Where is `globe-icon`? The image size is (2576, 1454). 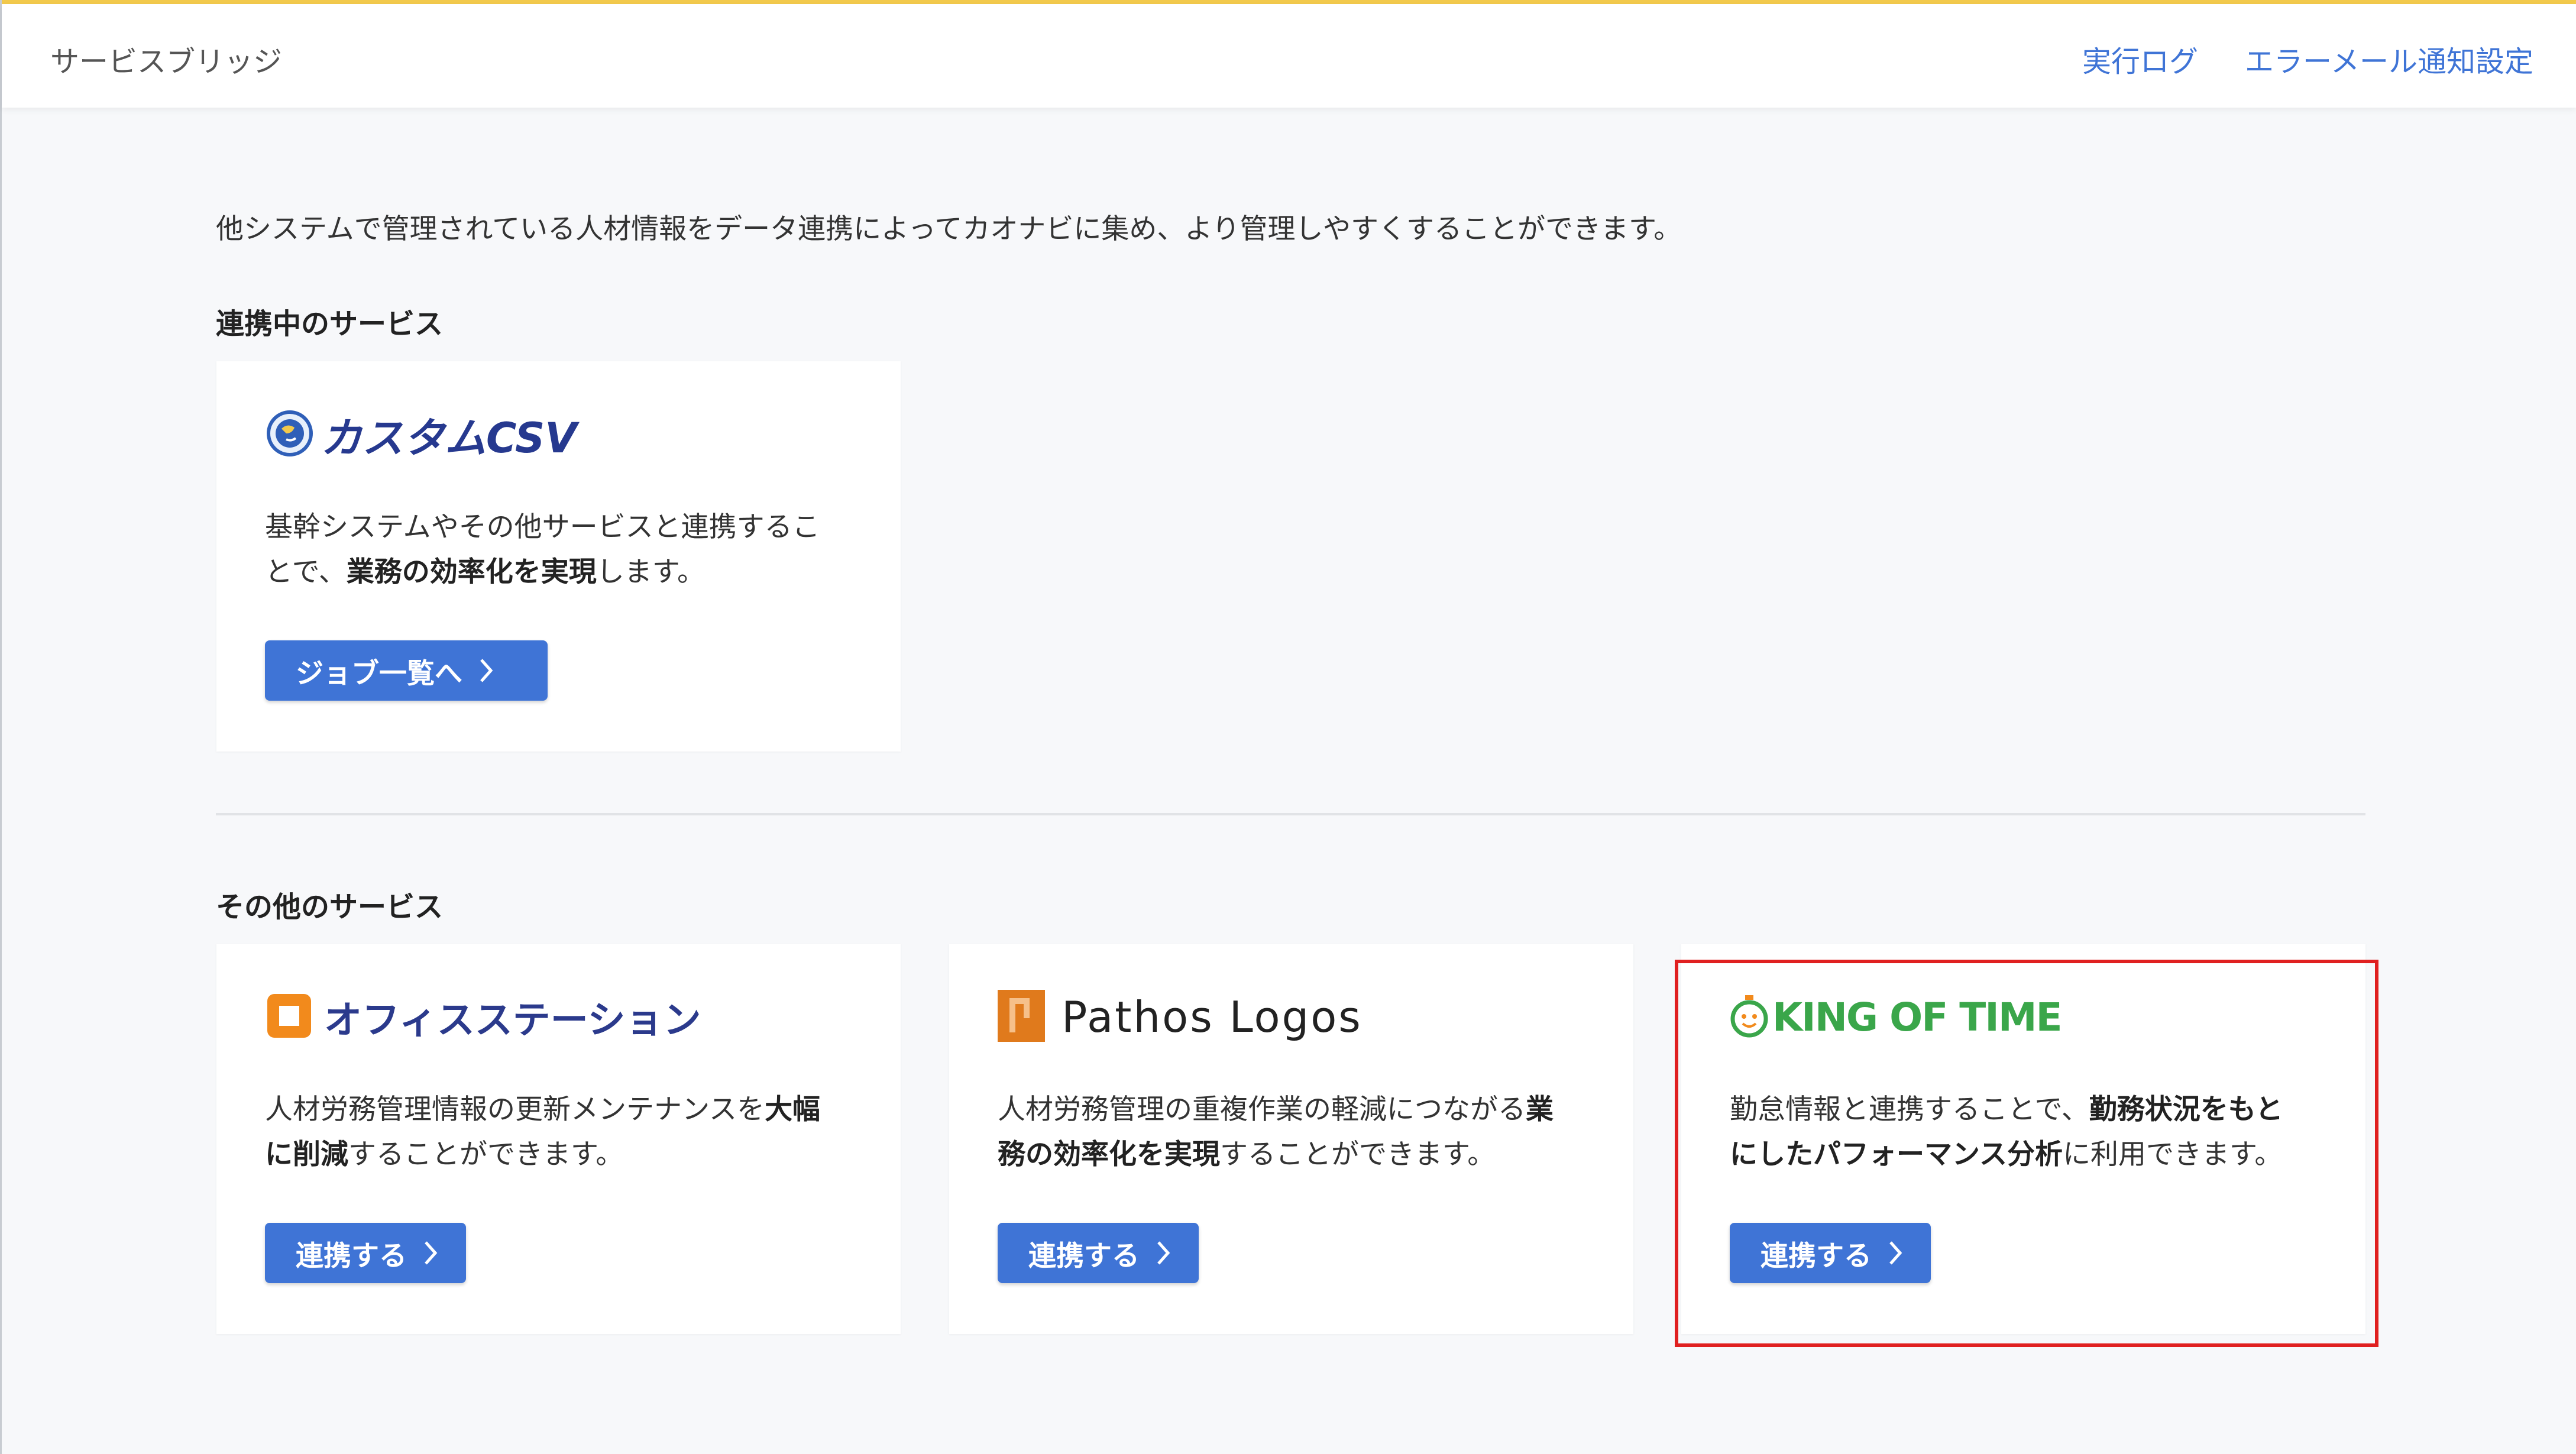 globe-icon is located at coordinates (290, 435).